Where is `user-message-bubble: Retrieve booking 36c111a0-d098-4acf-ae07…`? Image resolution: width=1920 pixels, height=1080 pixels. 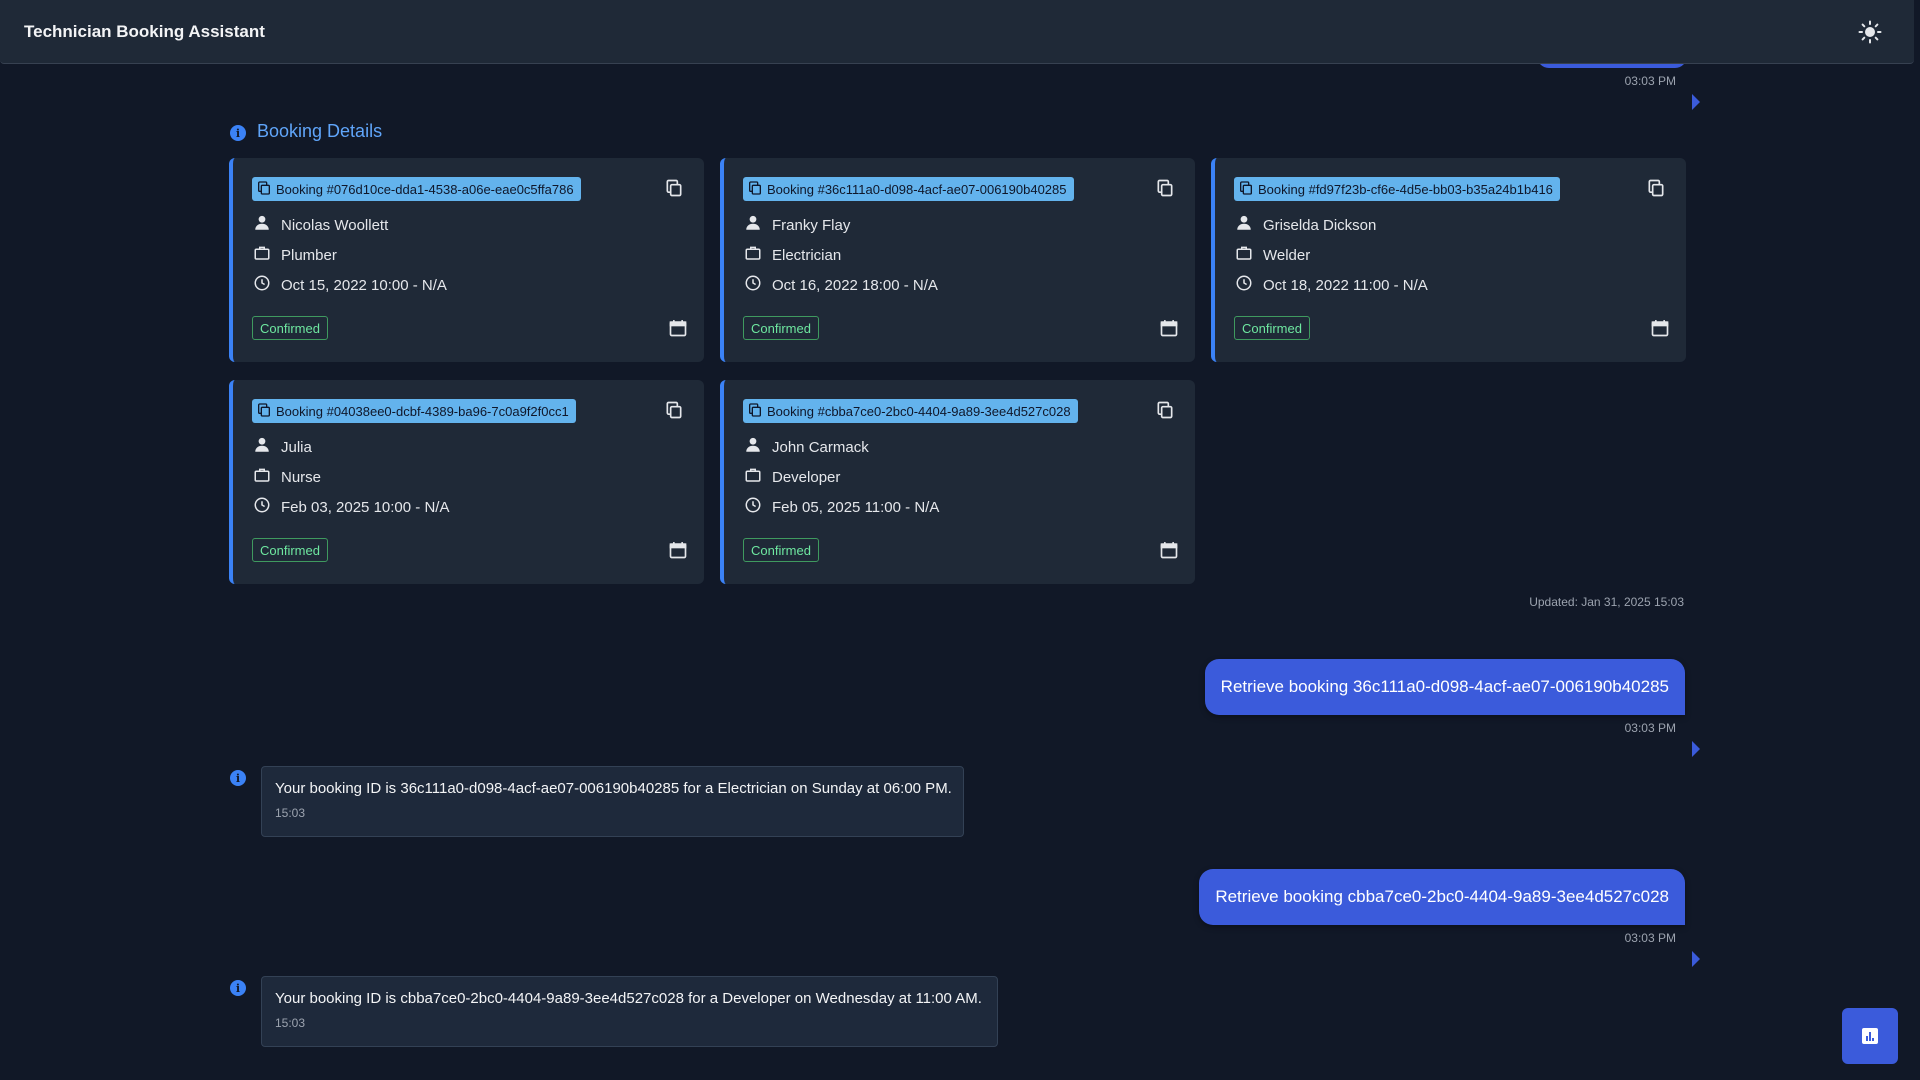 user-message-bubble: Retrieve booking 36c111a0-d098-4acf-ae07… is located at coordinates (1444, 687).